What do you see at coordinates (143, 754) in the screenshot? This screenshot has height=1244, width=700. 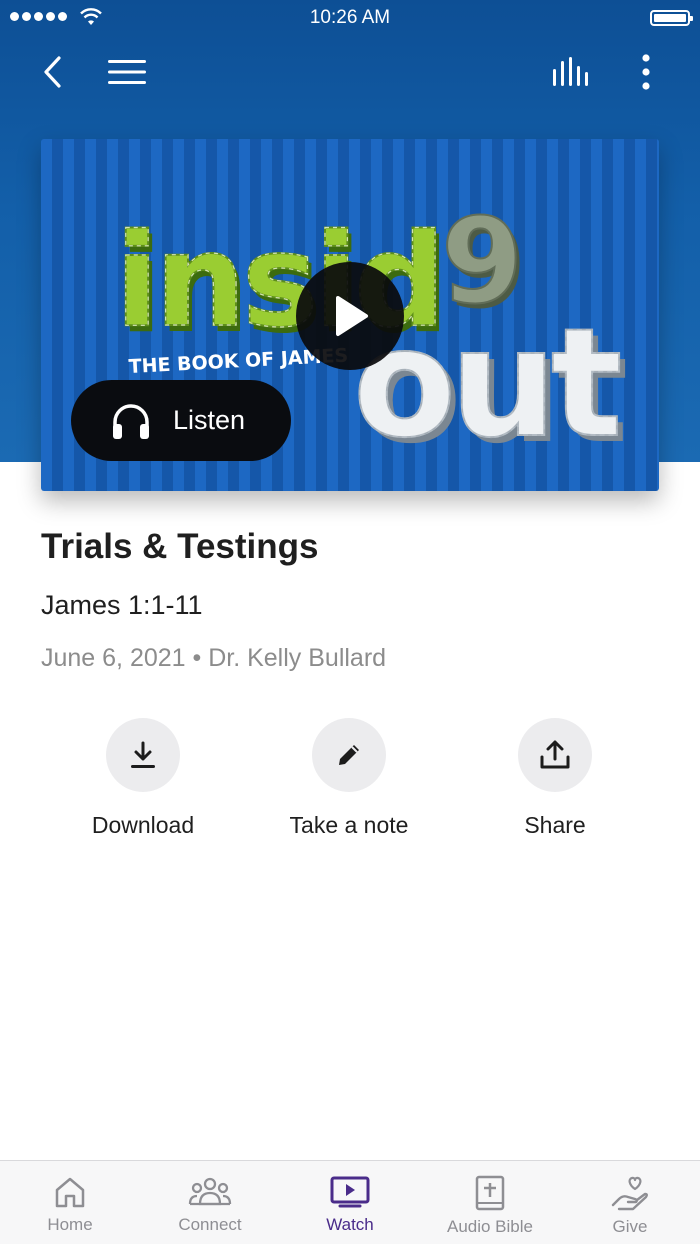 I see `download-icon` at bounding box center [143, 754].